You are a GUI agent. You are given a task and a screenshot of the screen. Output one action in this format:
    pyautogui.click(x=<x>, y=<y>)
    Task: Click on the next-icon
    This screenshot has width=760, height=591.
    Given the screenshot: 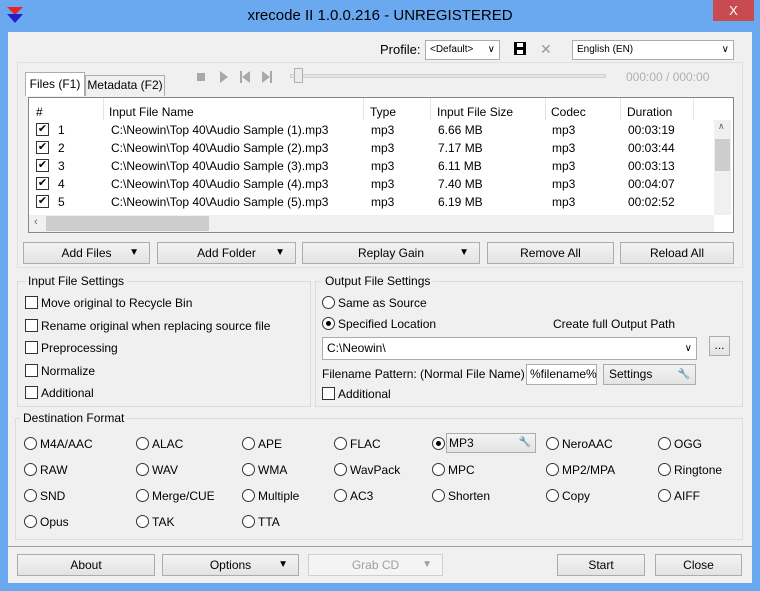 What is the action you would take?
    pyautogui.click(x=267, y=77)
    